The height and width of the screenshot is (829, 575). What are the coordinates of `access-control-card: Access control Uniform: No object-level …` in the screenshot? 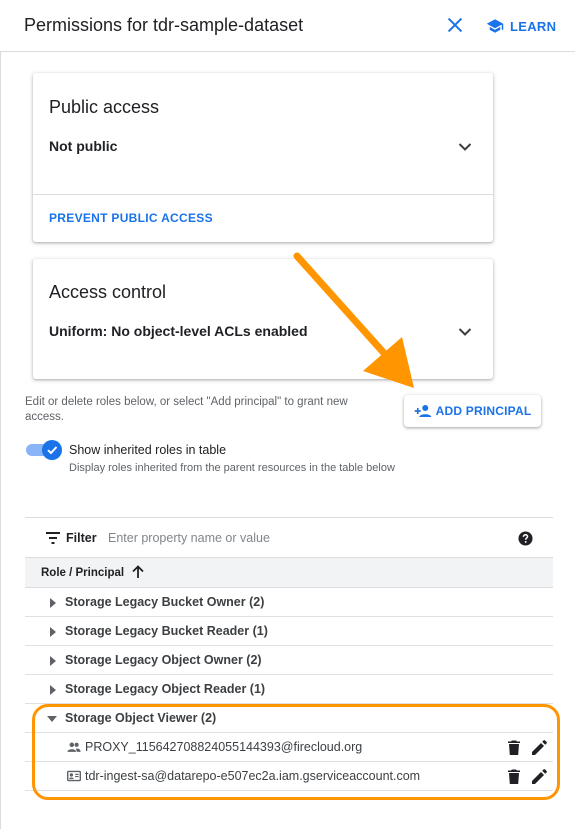 It's located at (263, 319).